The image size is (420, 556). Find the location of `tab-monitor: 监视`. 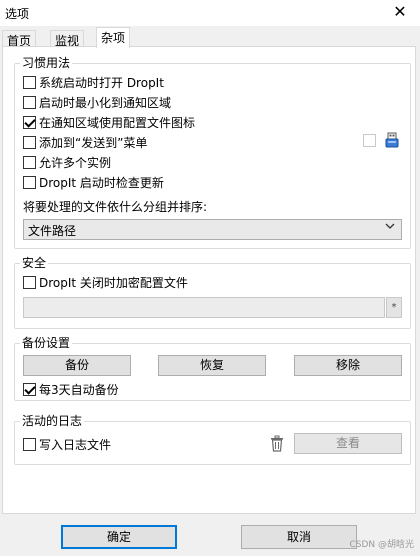

tab-monitor: 监视 is located at coordinates (67, 39).